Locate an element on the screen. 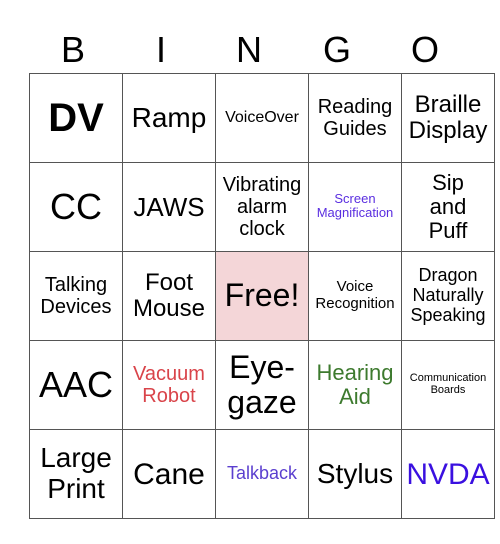 This screenshot has height=544, width=500. cell-label: Reading Guides is located at coordinates (355, 118).